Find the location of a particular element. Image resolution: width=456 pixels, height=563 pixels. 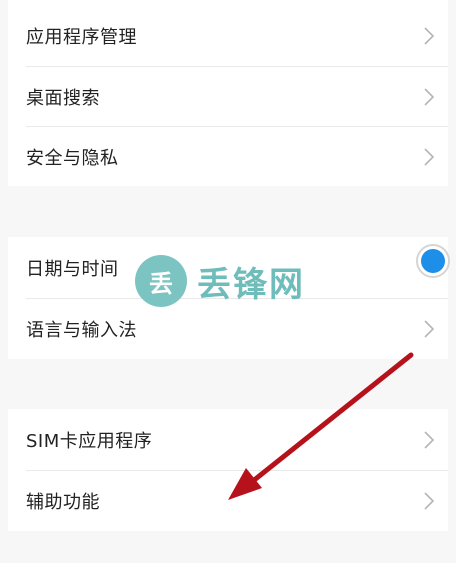

settings-item-accessibility: 辅助功能 is located at coordinates (228, 501).